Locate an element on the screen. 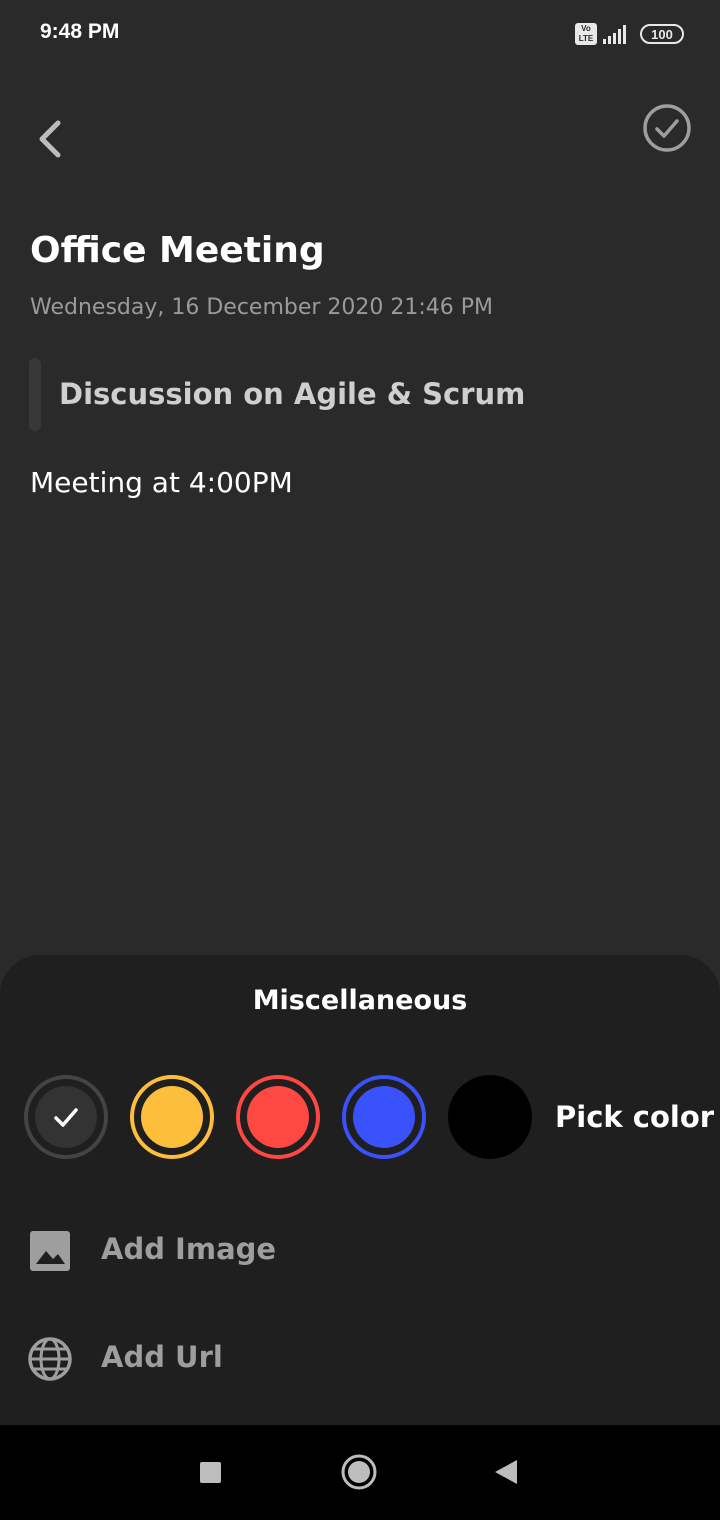  signal-icon is located at coordinates (614, 34).